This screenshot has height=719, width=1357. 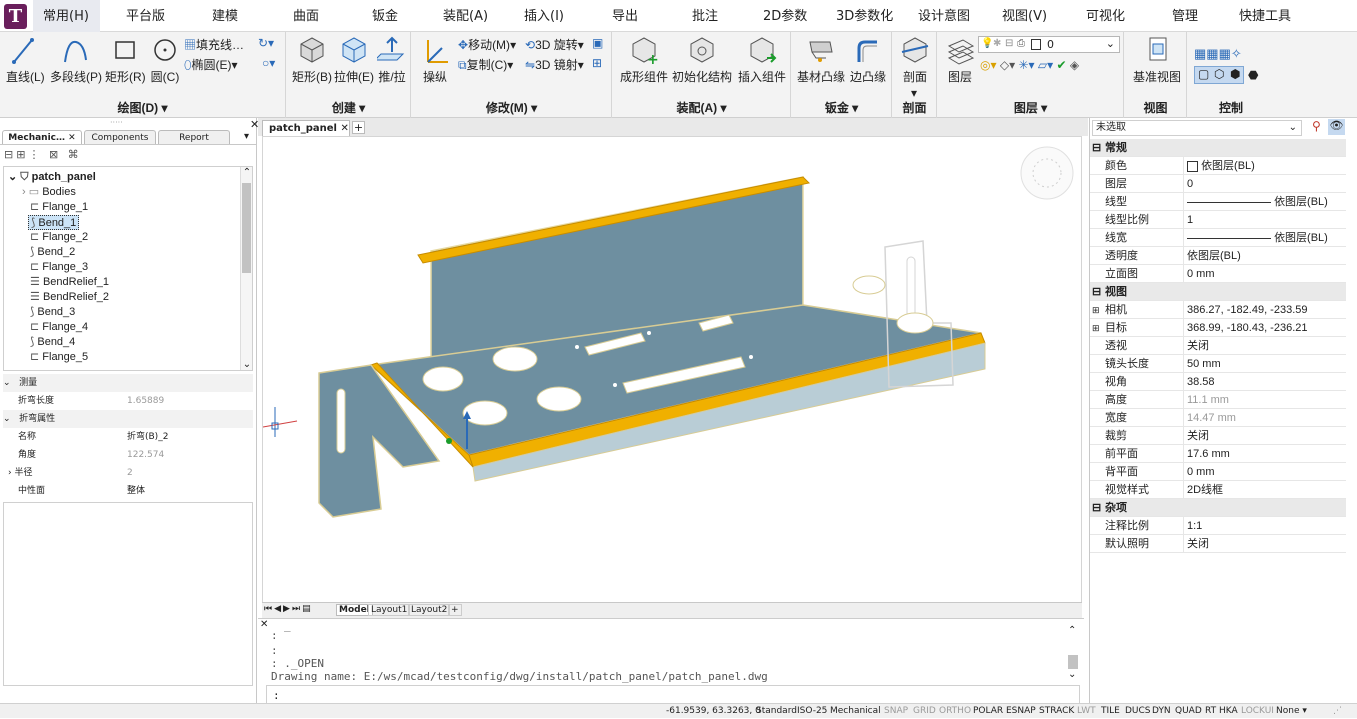 I want to click on prop-height: 高度 11.1 mm, so click(x=1218, y=400).